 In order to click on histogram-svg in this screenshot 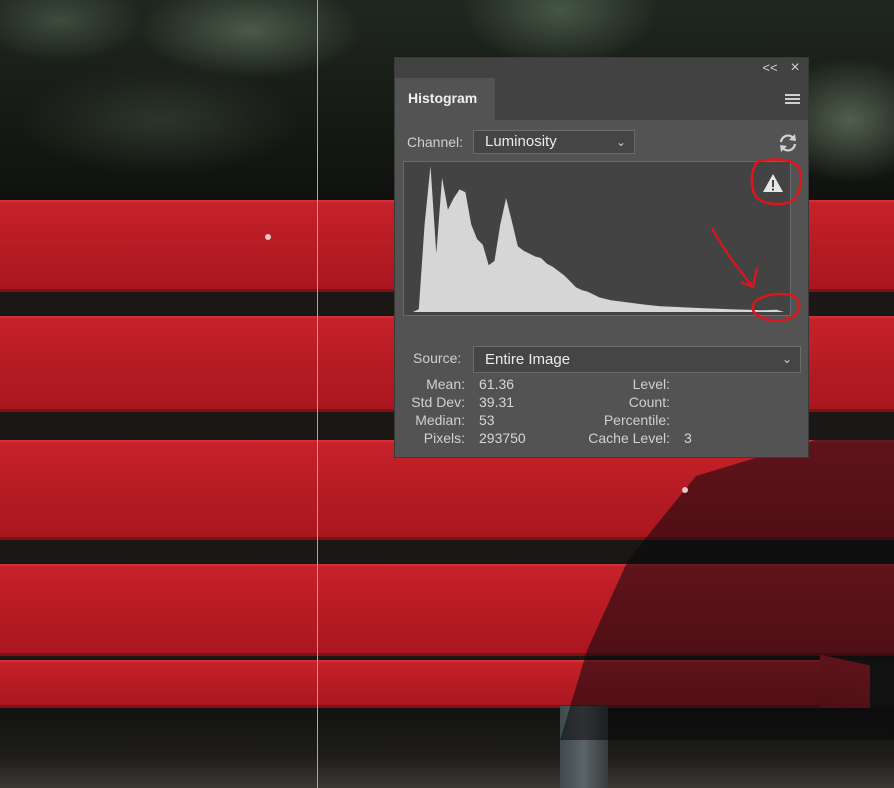, I will do `click(598, 239)`.